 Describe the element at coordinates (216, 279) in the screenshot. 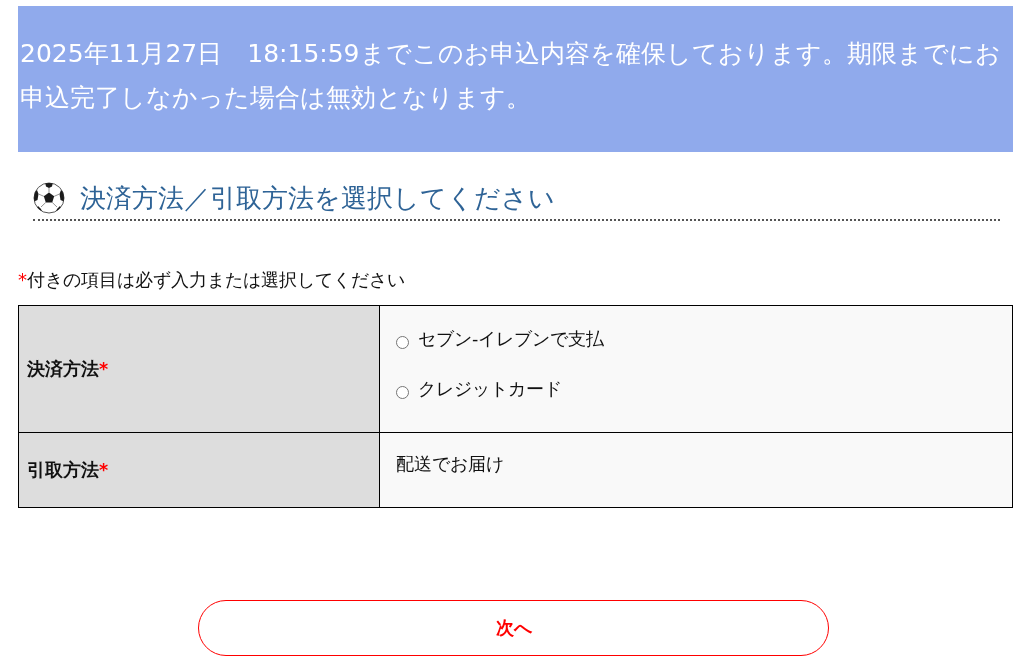

I see `required-note: 付きの項目は必ず入力または選択してください` at that location.